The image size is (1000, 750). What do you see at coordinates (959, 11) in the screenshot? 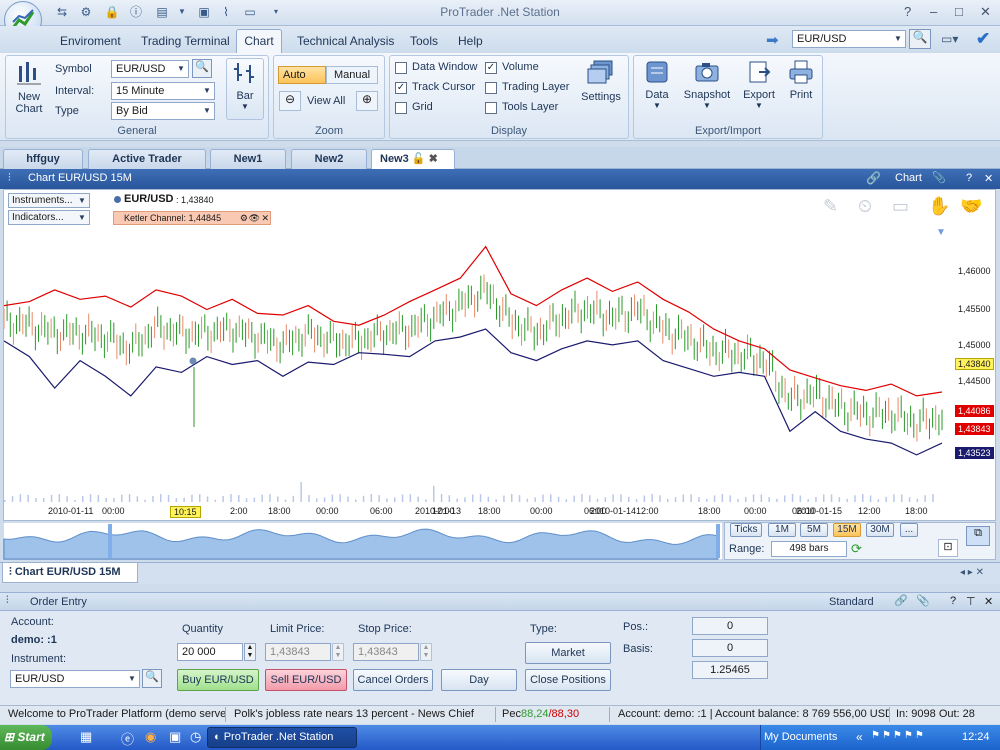
I see `maximize-button: □` at bounding box center [959, 11].